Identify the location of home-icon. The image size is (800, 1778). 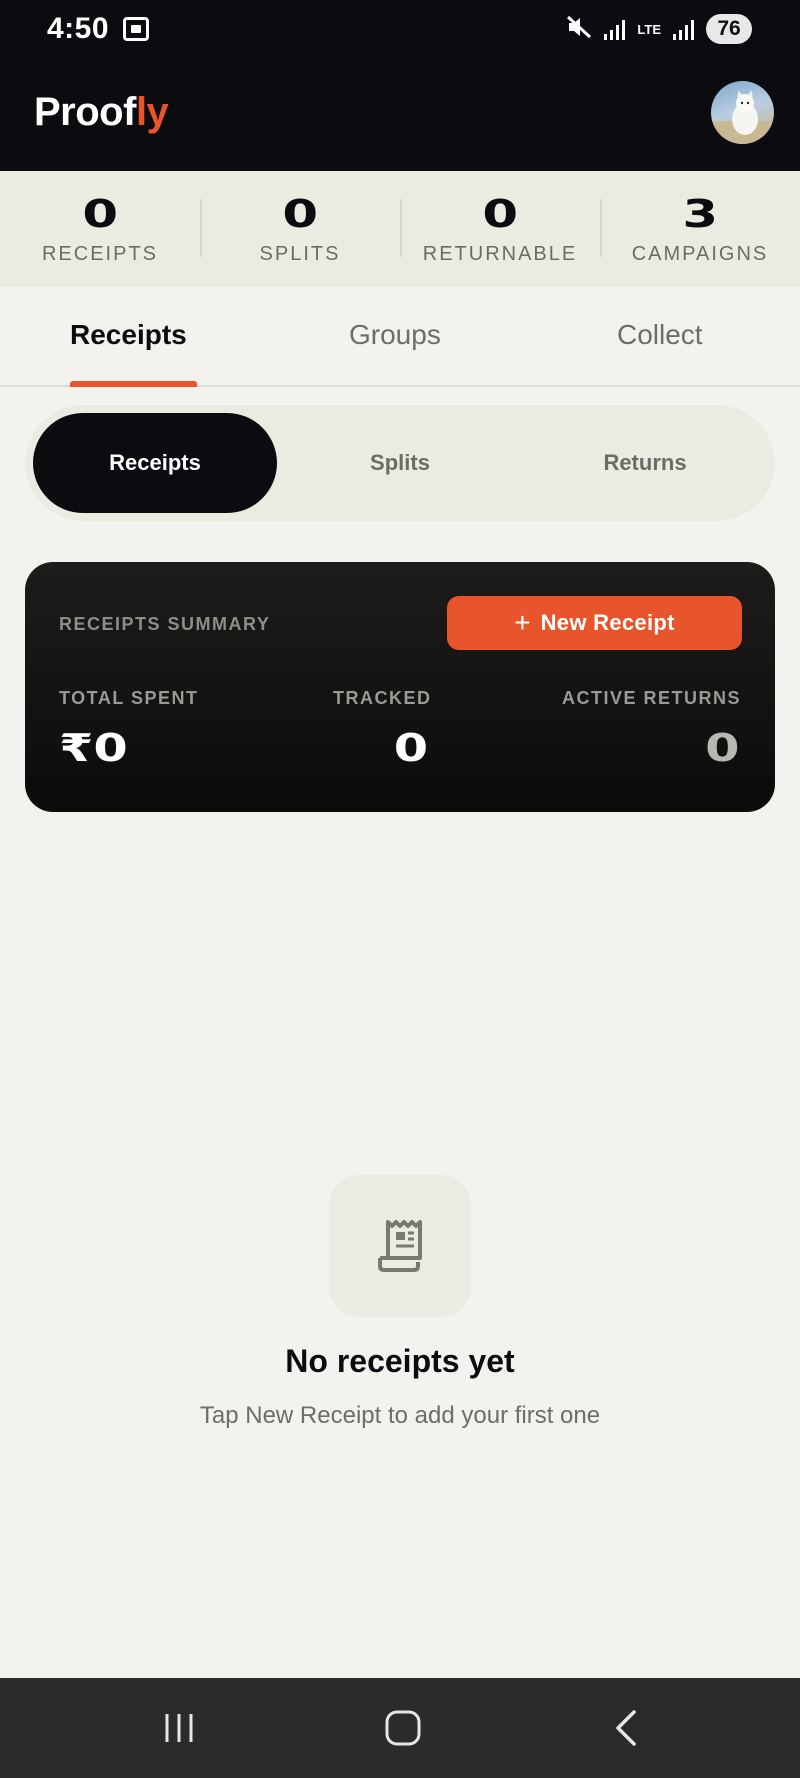
(403, 1728).